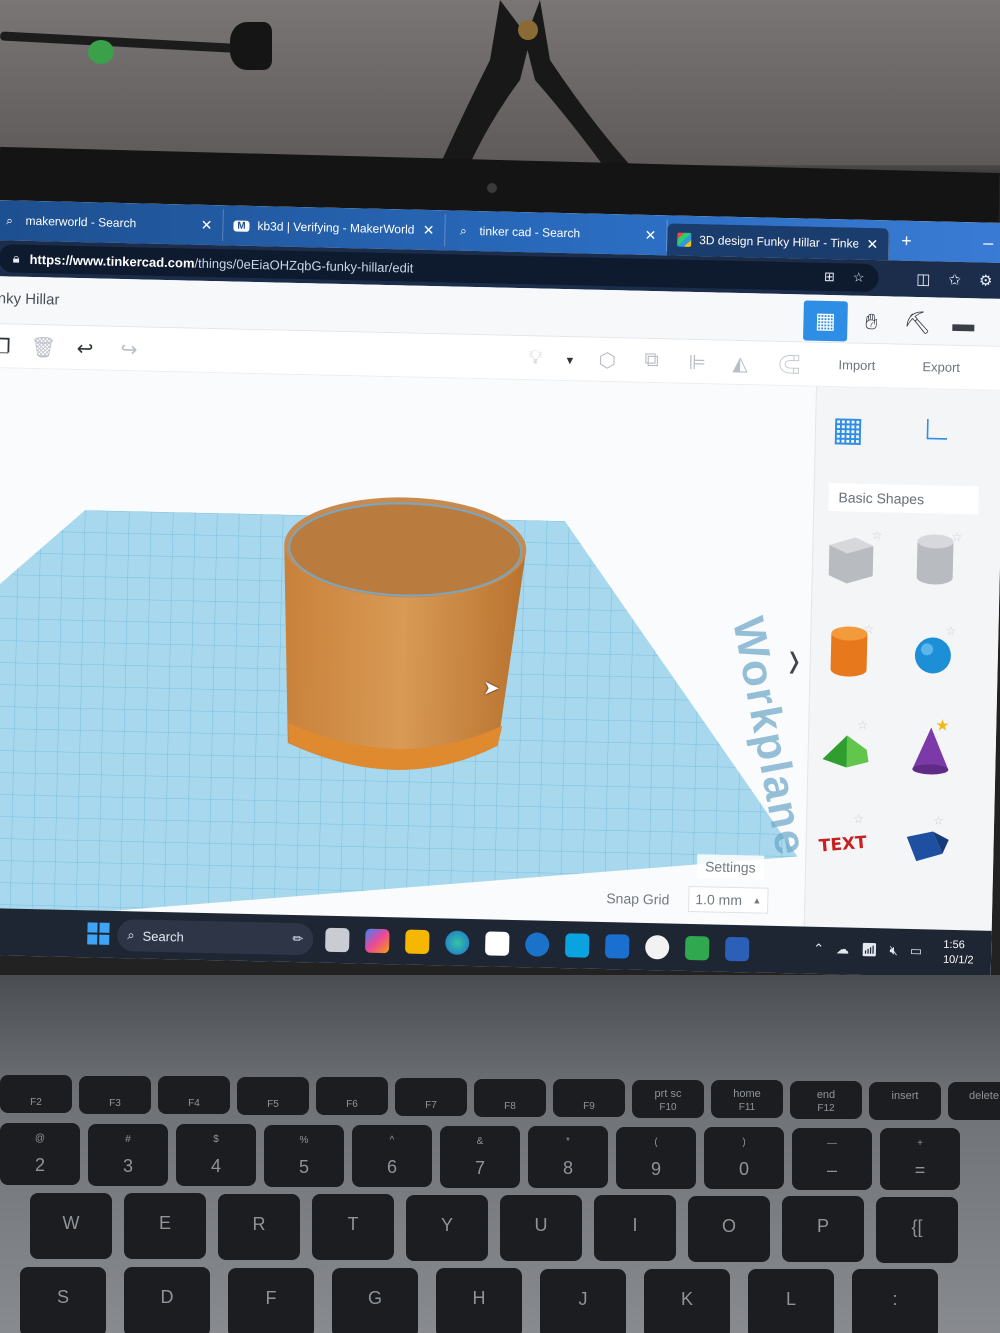 The width and height of the screenshot is (1000, 1333). Describe the element at coordinates (825, 321) in the screenshot. I see `grid-view-button: ▦` at that location.